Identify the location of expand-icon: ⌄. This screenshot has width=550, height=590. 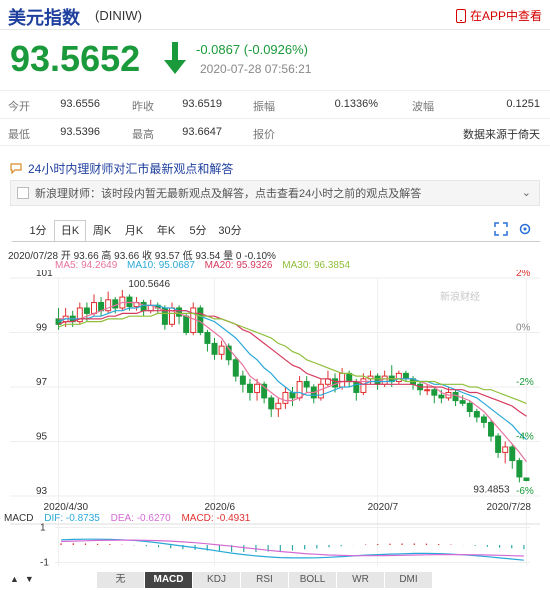
(526, 192).